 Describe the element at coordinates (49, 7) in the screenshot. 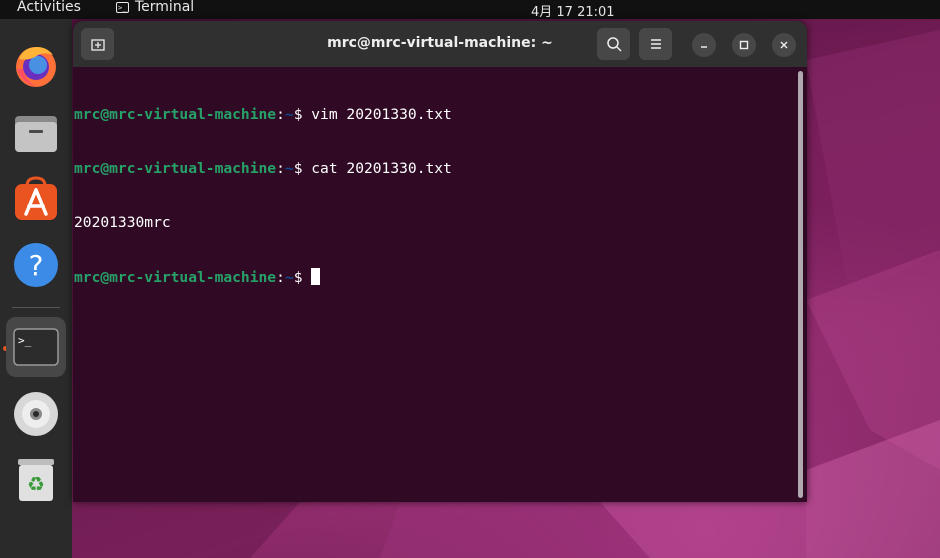

I see `activities-button: Activities` at that location.